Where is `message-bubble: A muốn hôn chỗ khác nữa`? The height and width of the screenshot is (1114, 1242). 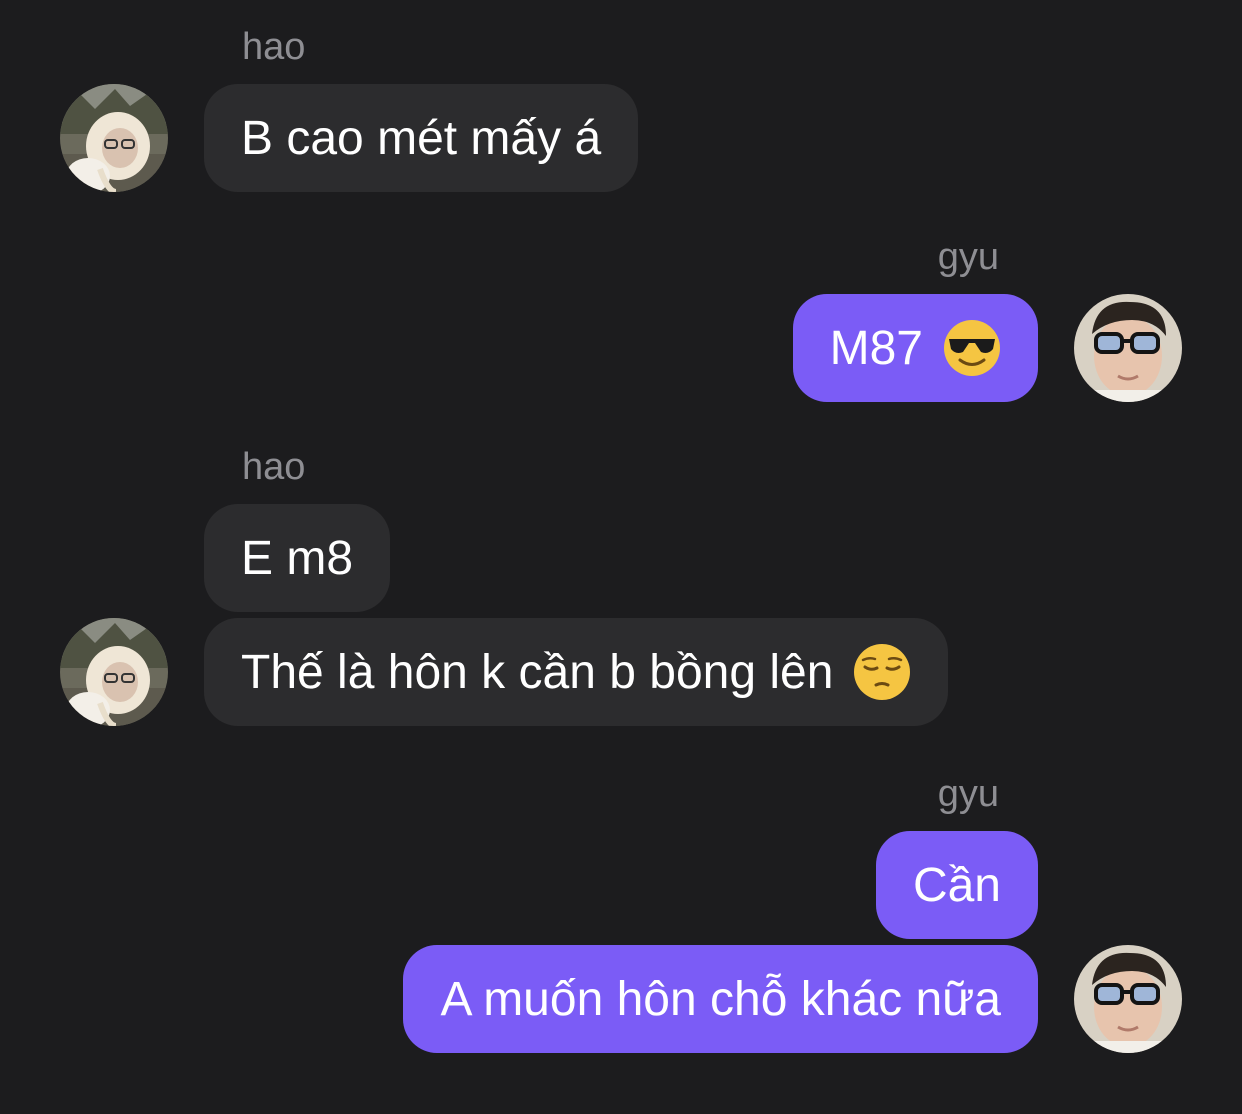
message-bubble: A muốn hôn chỗ khác nữa is located at coordinates (720, 999).